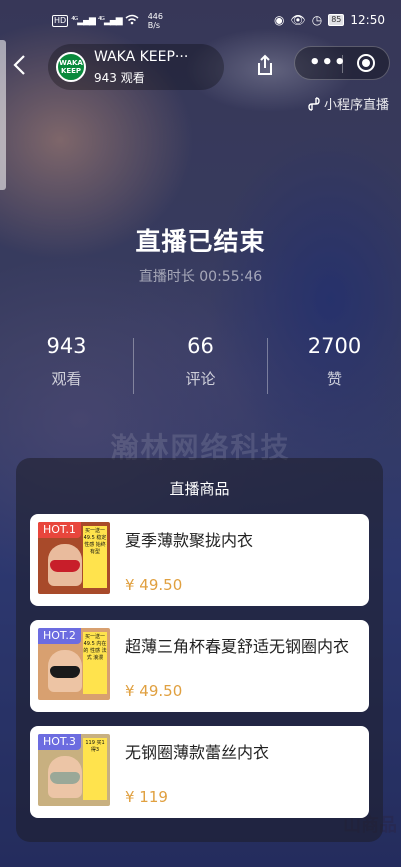 The height and width of the screenshot is (867, 401). I want to click on product-name: 超薄三角杯春夏舒适无钢圈内衣, so click(237, 646).